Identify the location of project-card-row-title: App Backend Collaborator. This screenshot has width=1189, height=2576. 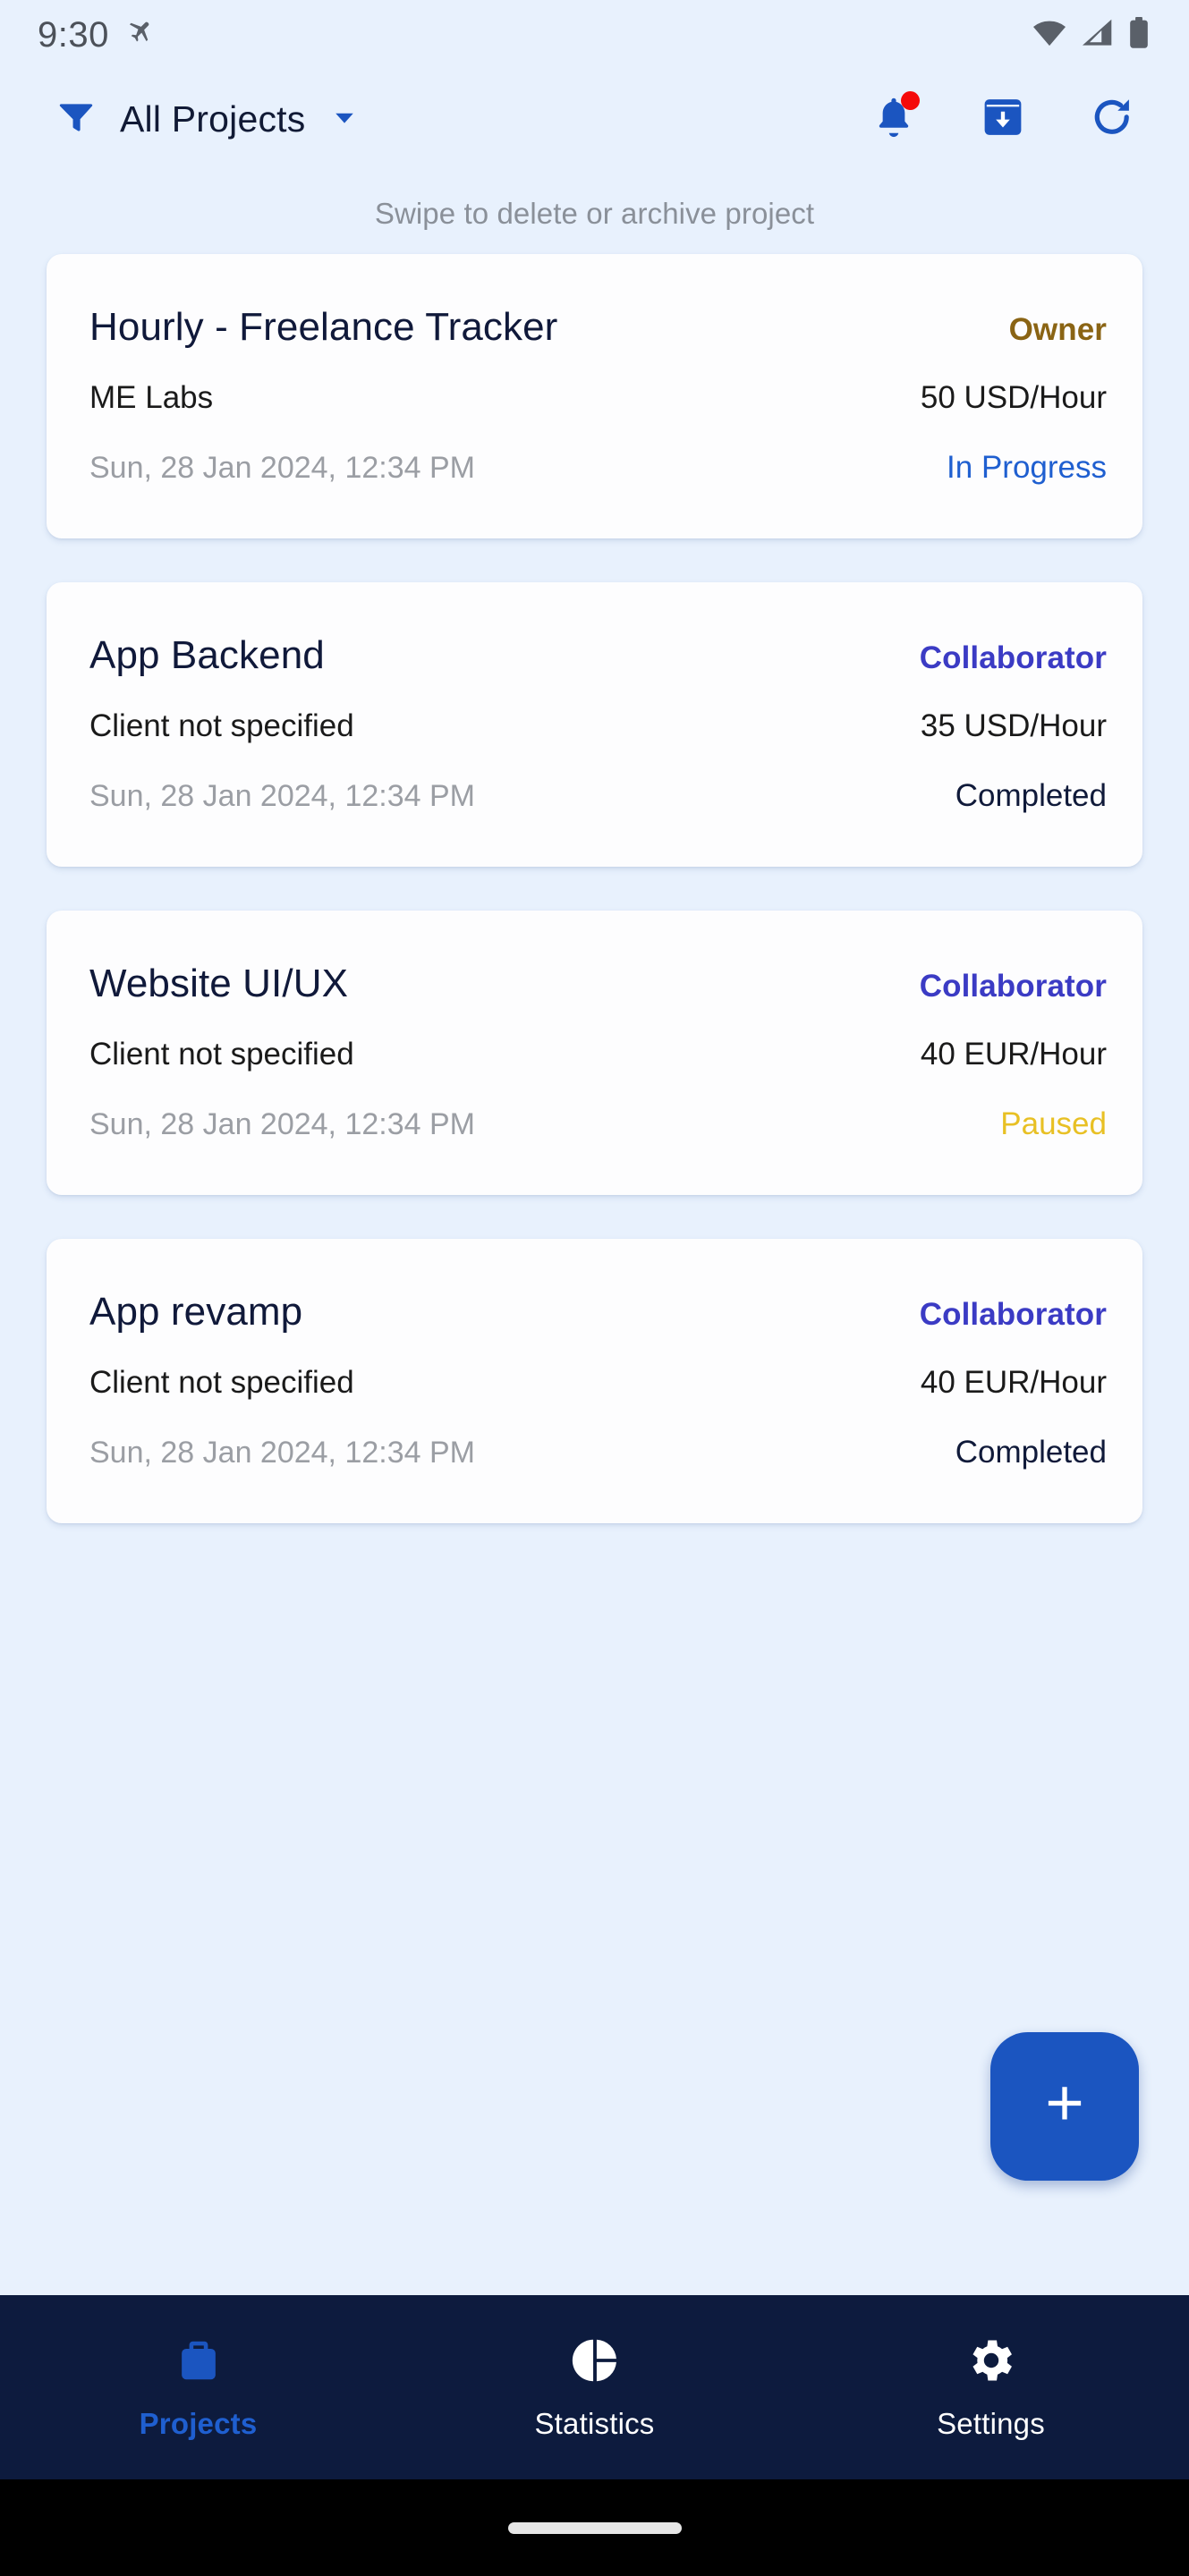
(598, 655).